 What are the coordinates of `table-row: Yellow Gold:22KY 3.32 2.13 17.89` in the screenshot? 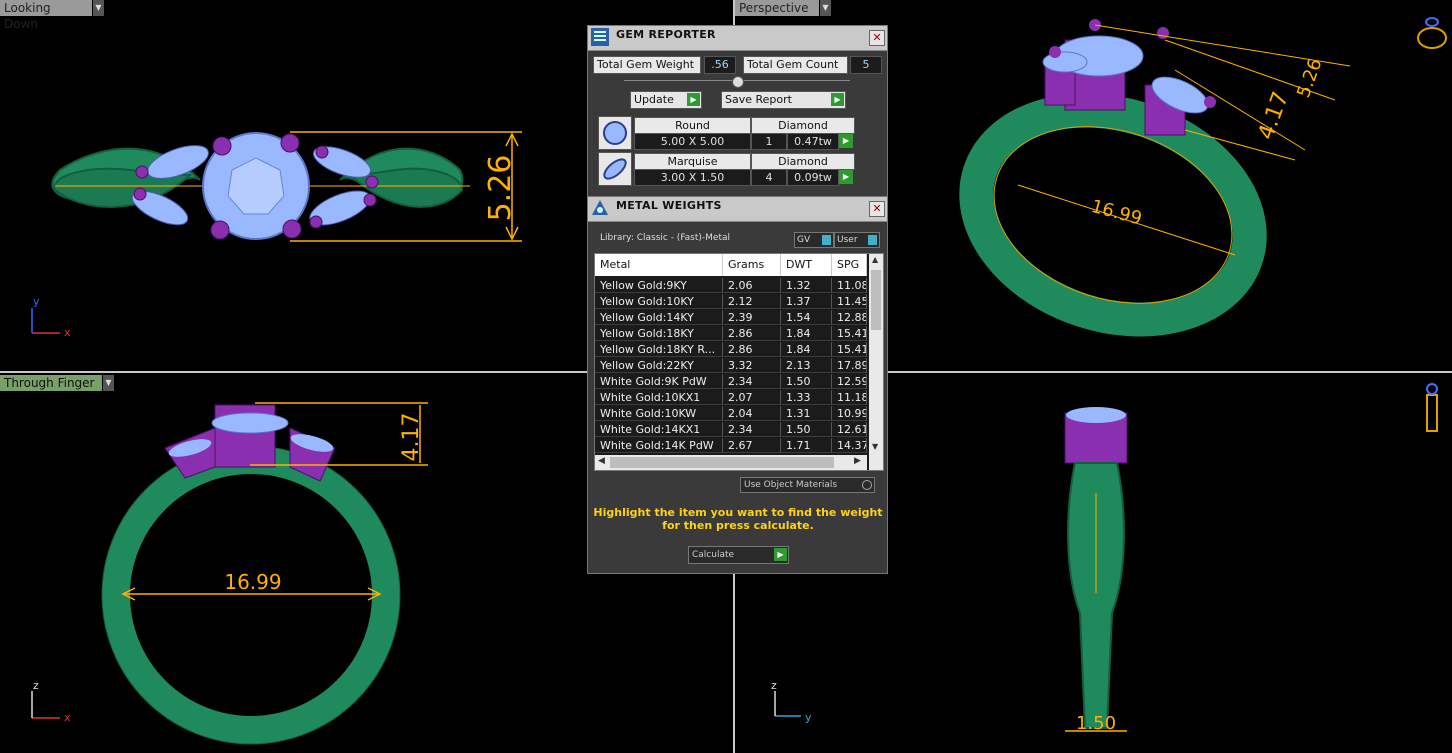 It's located at (731, 366).